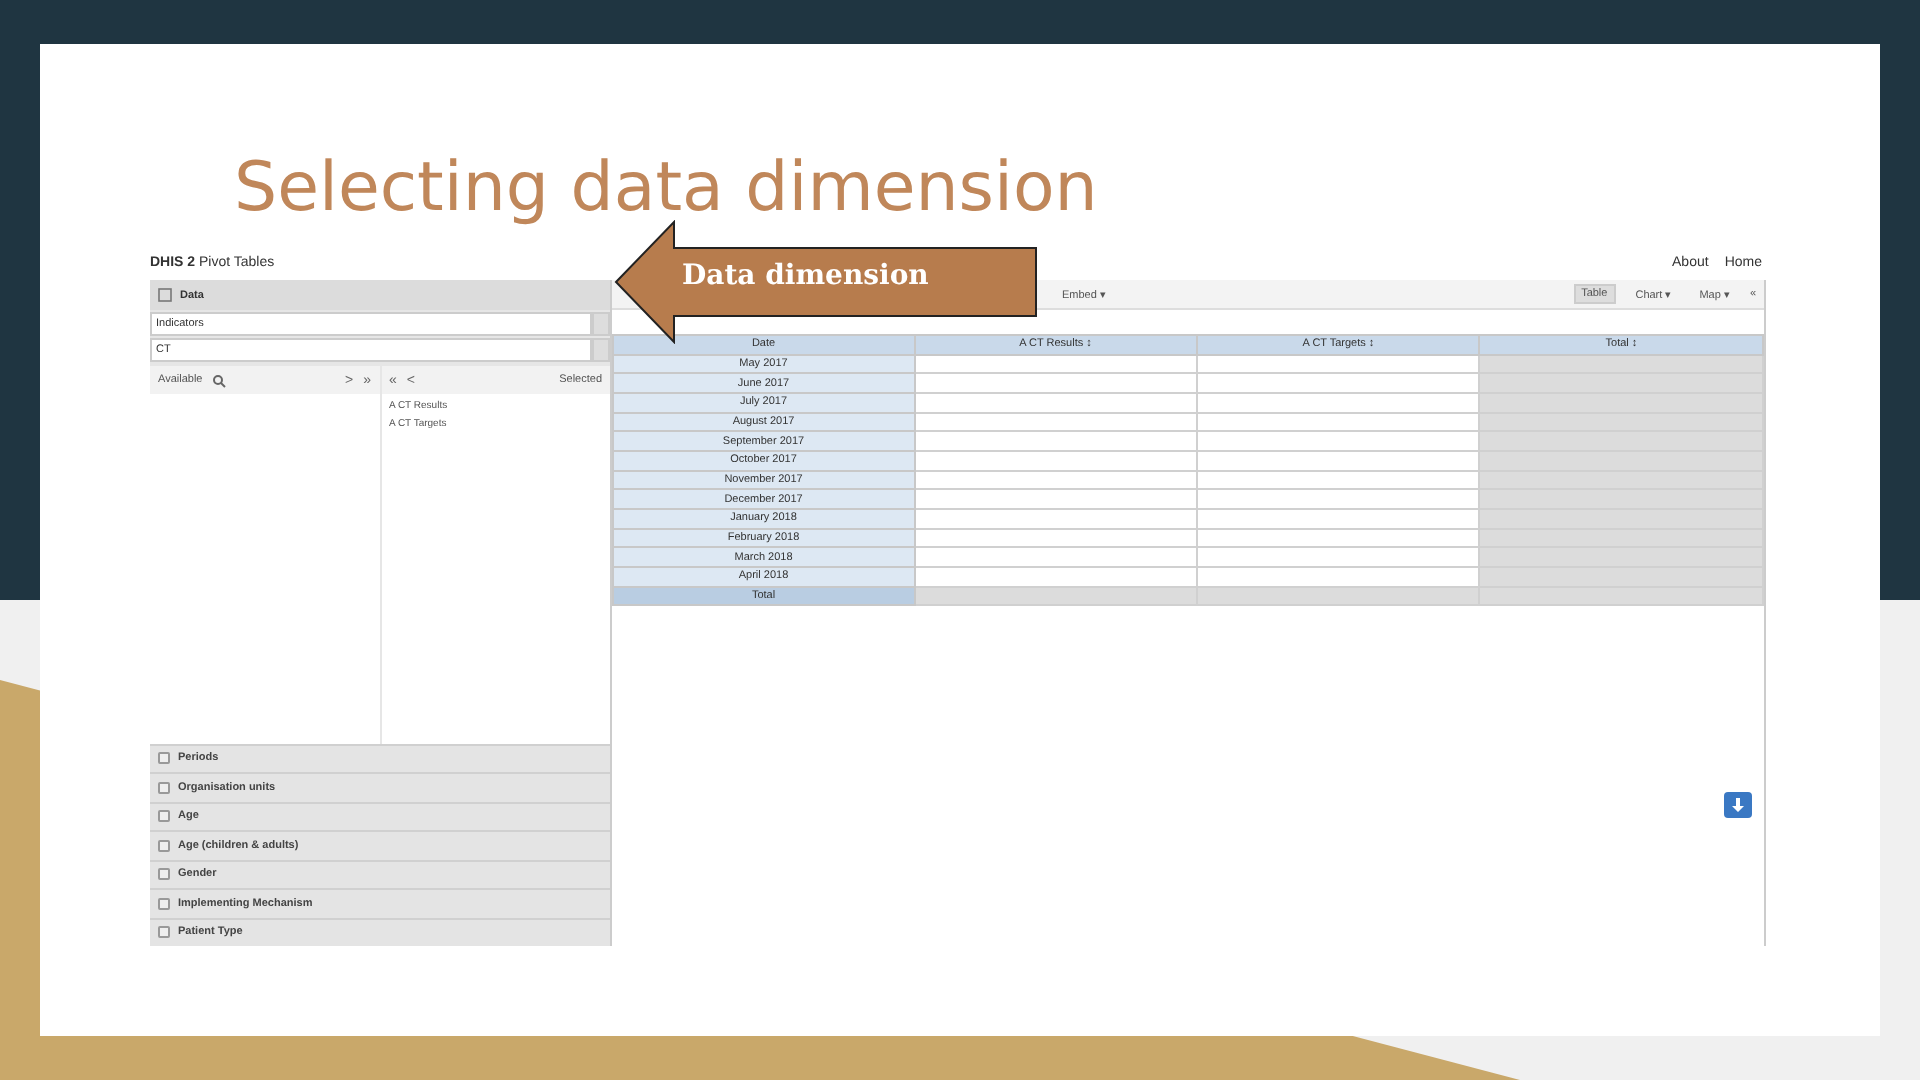  Describe the element at coordinates (667, 189) in the screenshot. I see `slide-title: Selecting data dimension` at that location.